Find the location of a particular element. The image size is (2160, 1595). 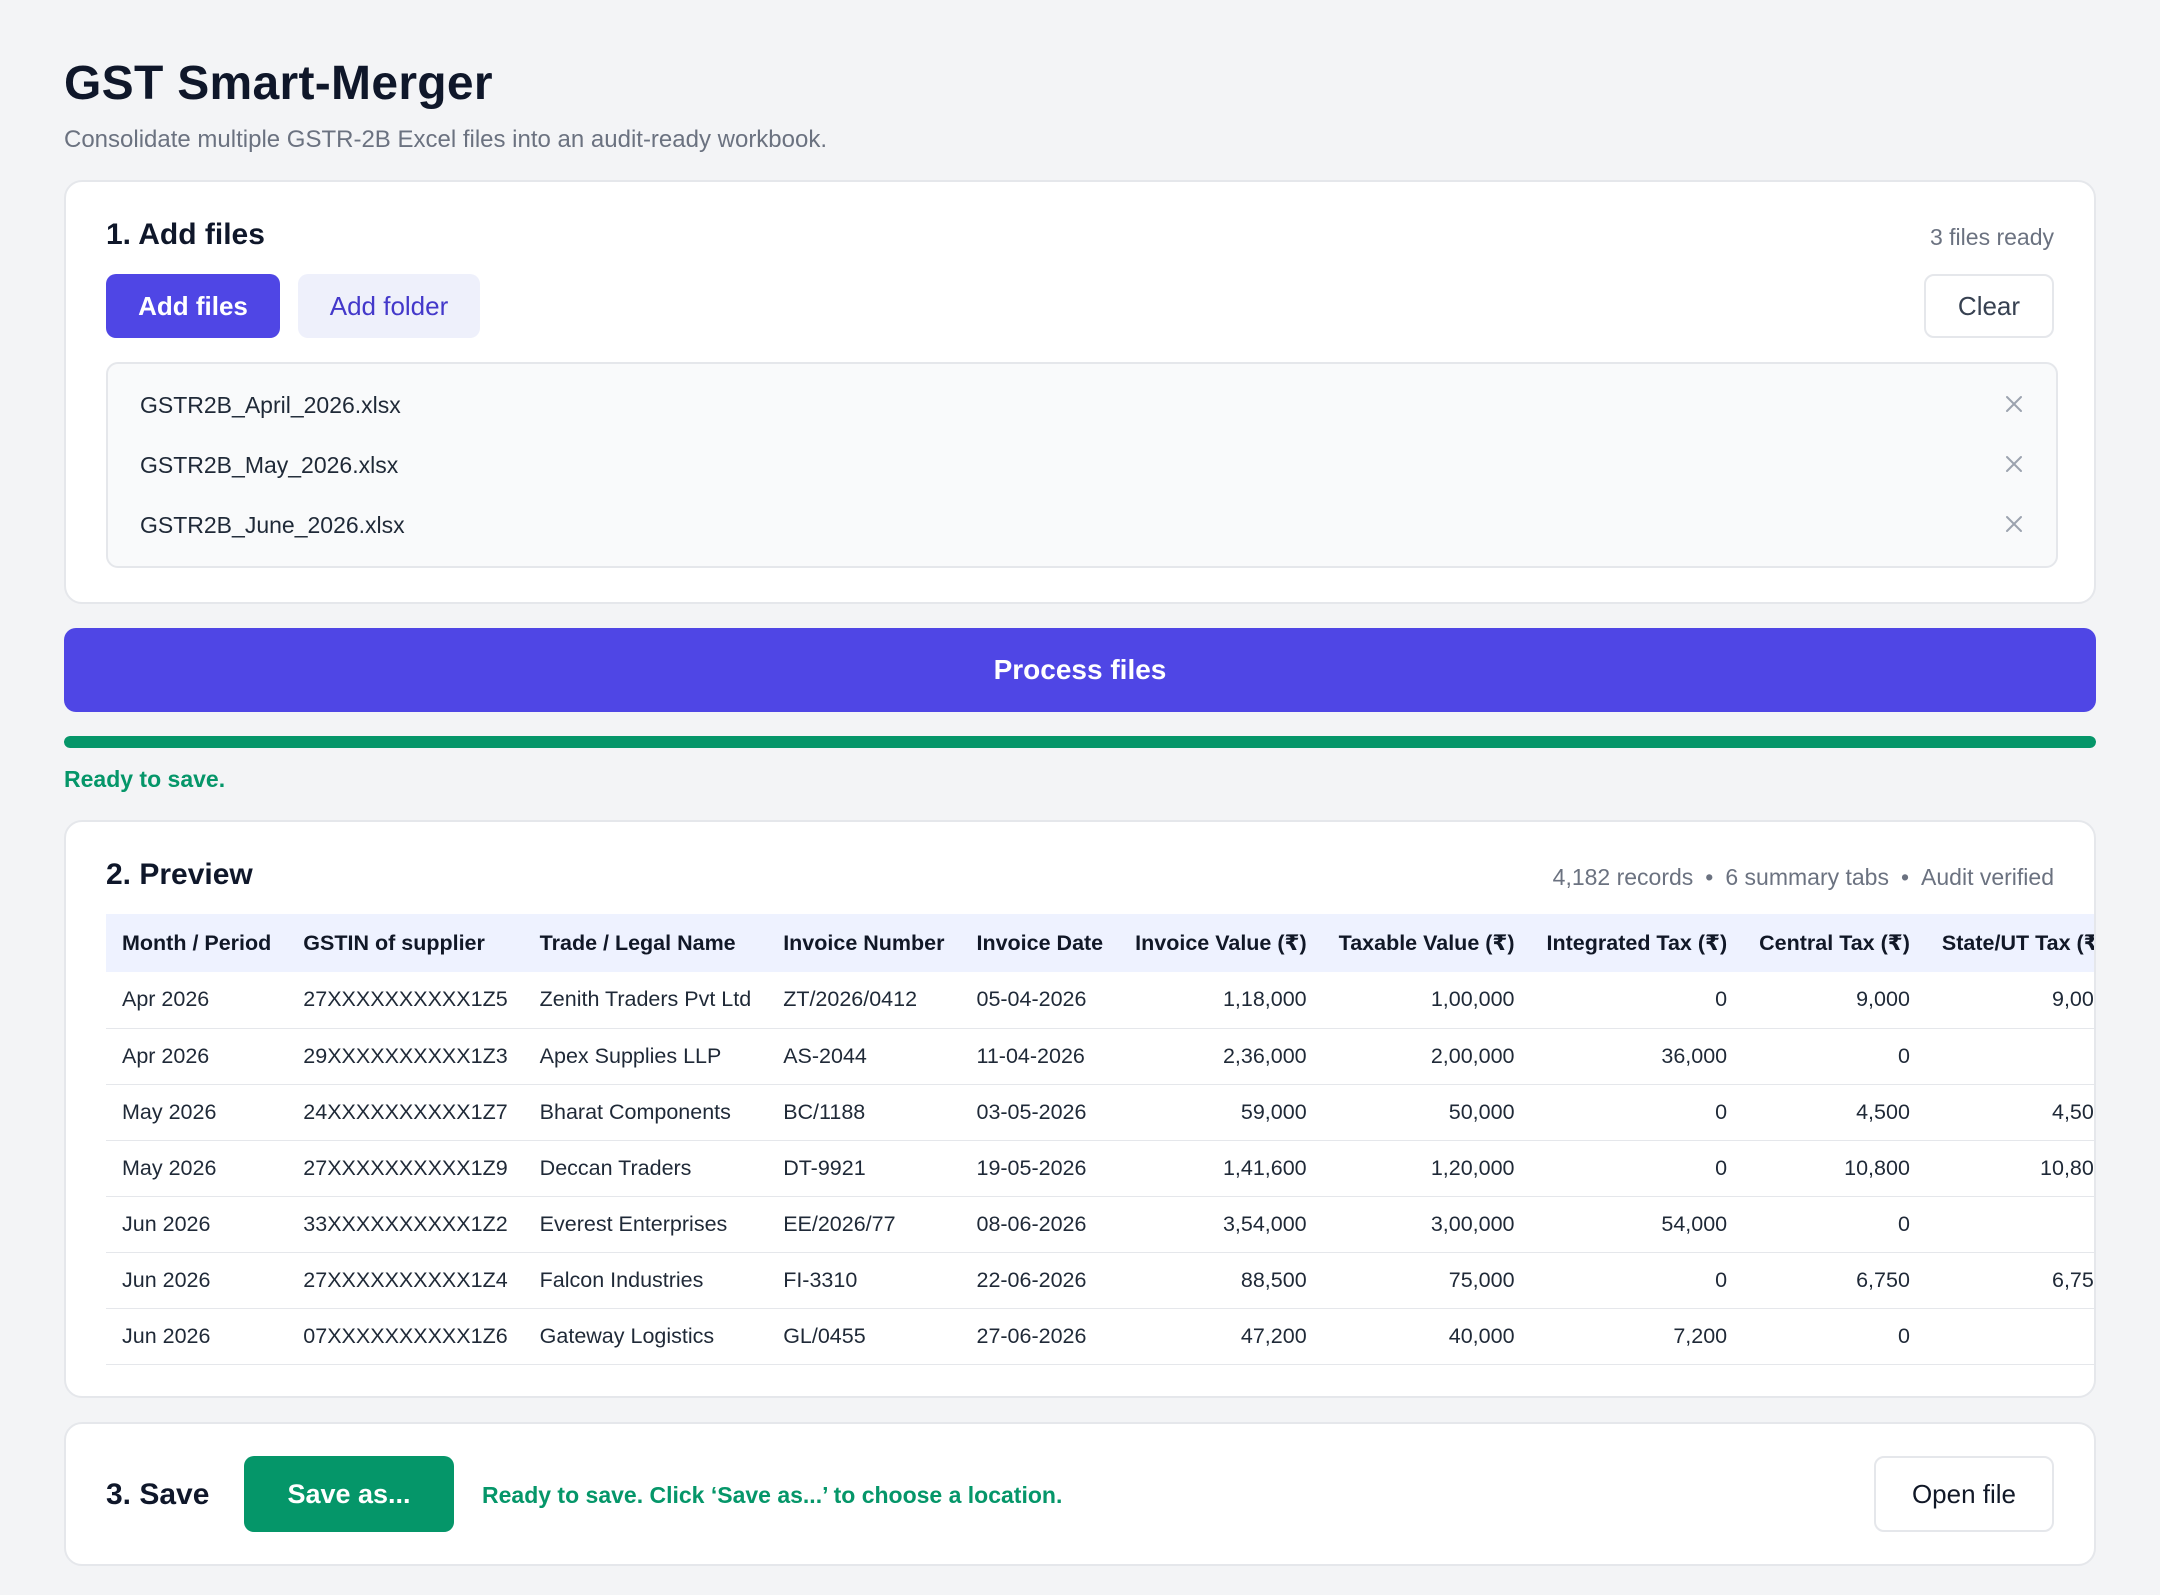

add-files-button: Add files is located at coordinates (193, 306).